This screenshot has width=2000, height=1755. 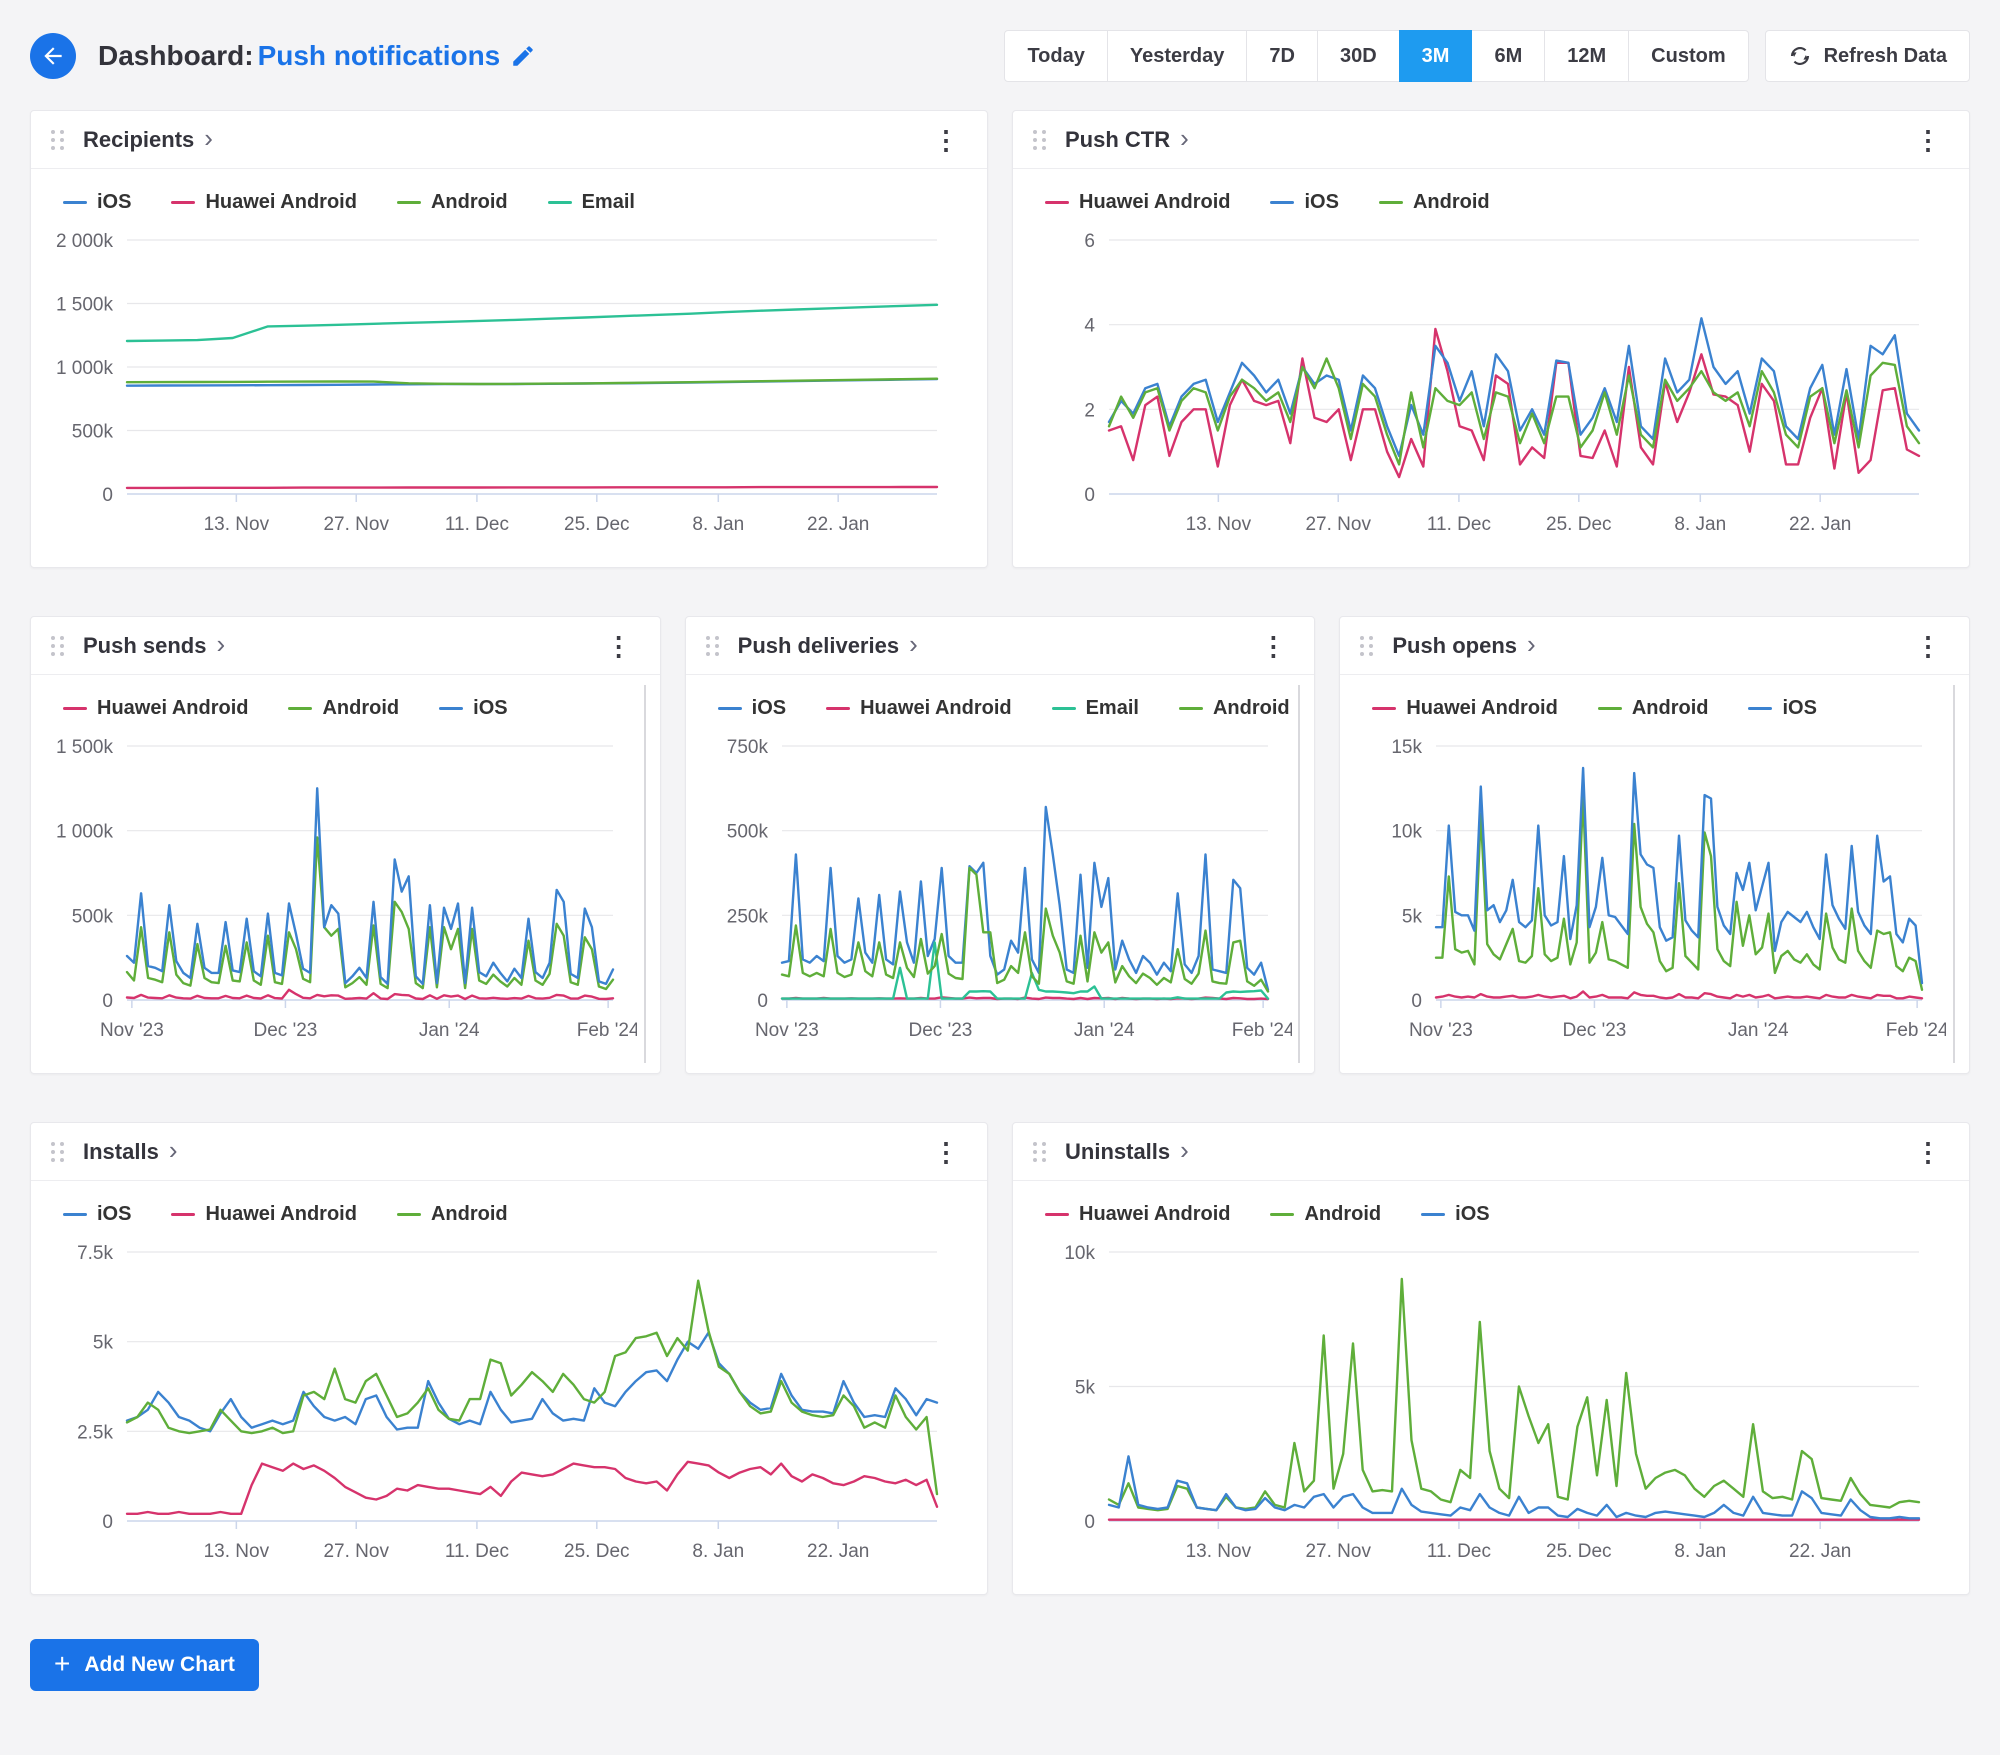 What do you see at coordinates (1491, 1152) in the screenshot?
I see `card-header: Uninstalls › ⋮` at bounding box center [1491, 1152].